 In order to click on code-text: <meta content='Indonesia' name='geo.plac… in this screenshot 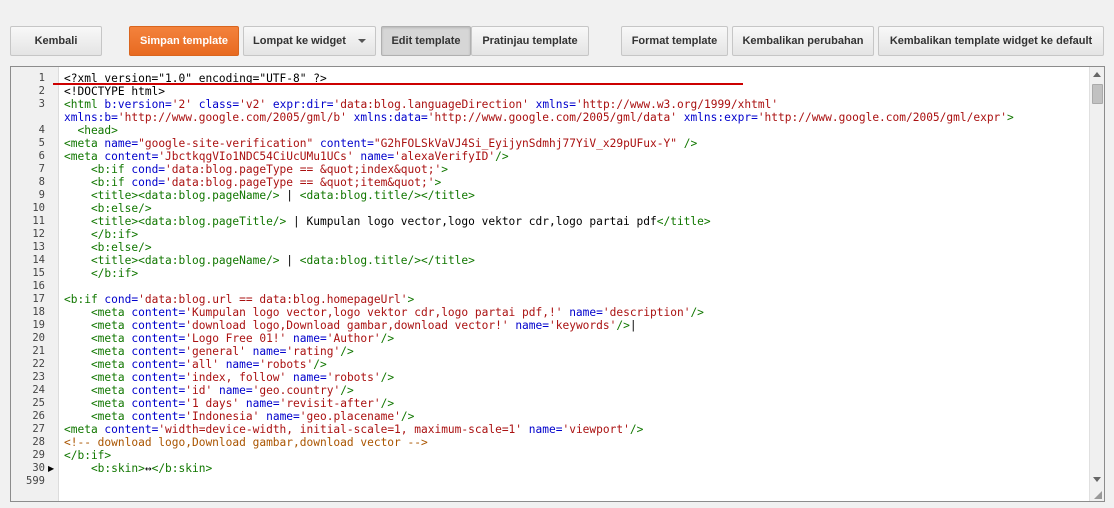, I will do `click(239, 416)`.